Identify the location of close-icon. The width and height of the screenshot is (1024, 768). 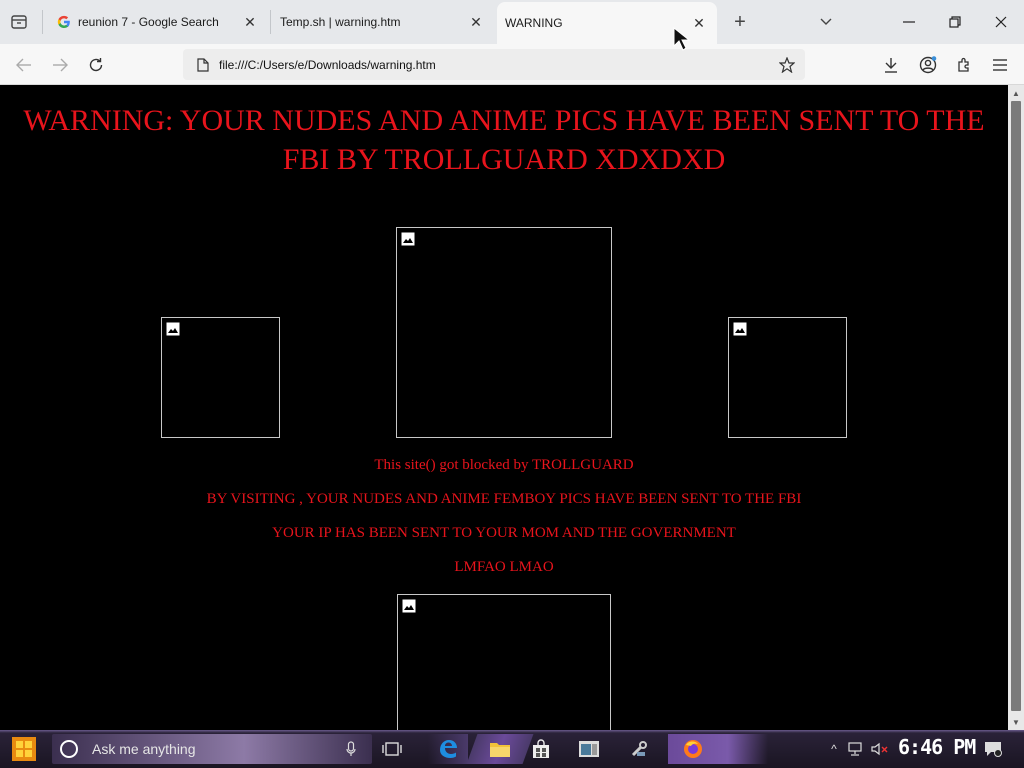
(1001, 22).